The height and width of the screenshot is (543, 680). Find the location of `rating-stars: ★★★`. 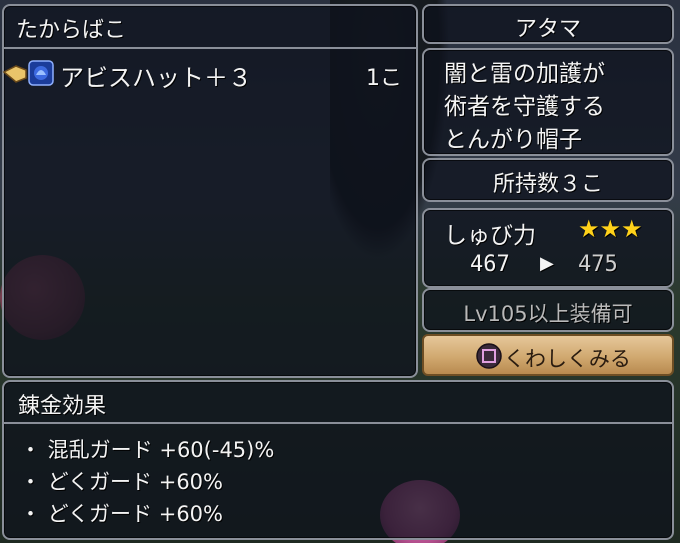

rating-stars: ★★★ is located at coordinates (610, 229).